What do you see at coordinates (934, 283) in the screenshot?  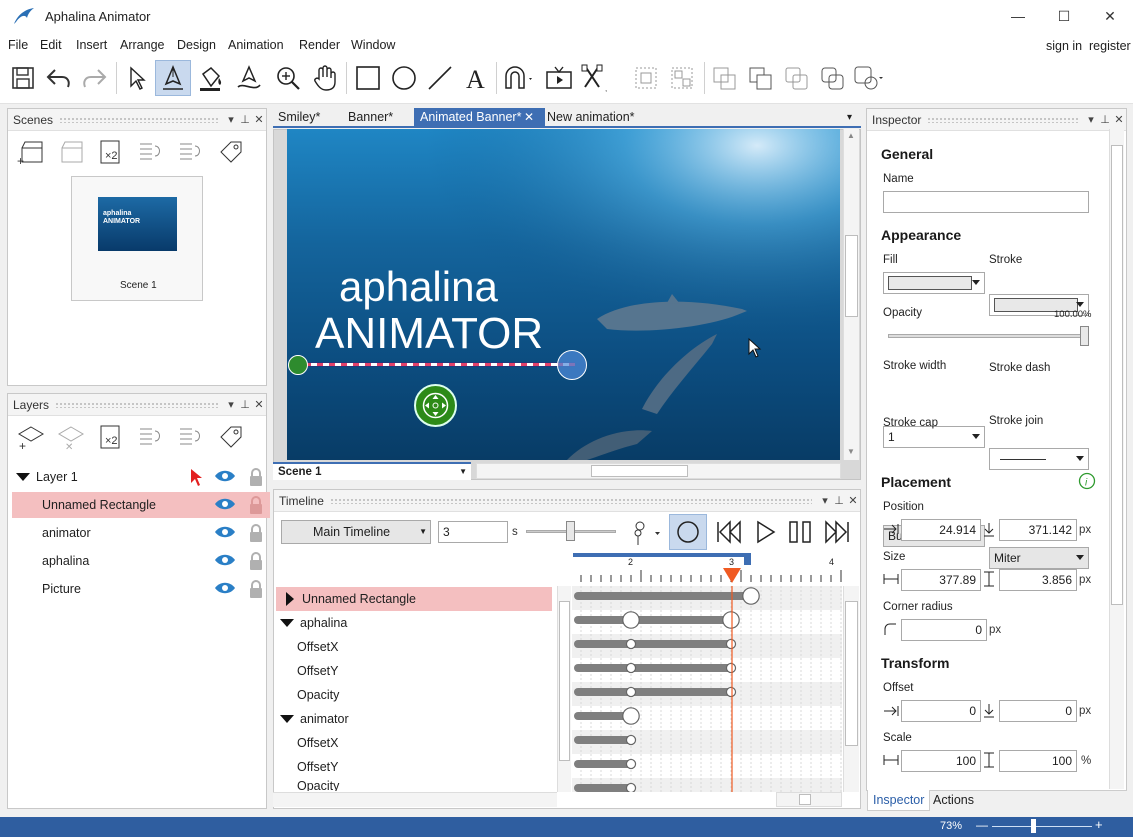 I see `fill-color-picker` at bounding box center [934, 283].